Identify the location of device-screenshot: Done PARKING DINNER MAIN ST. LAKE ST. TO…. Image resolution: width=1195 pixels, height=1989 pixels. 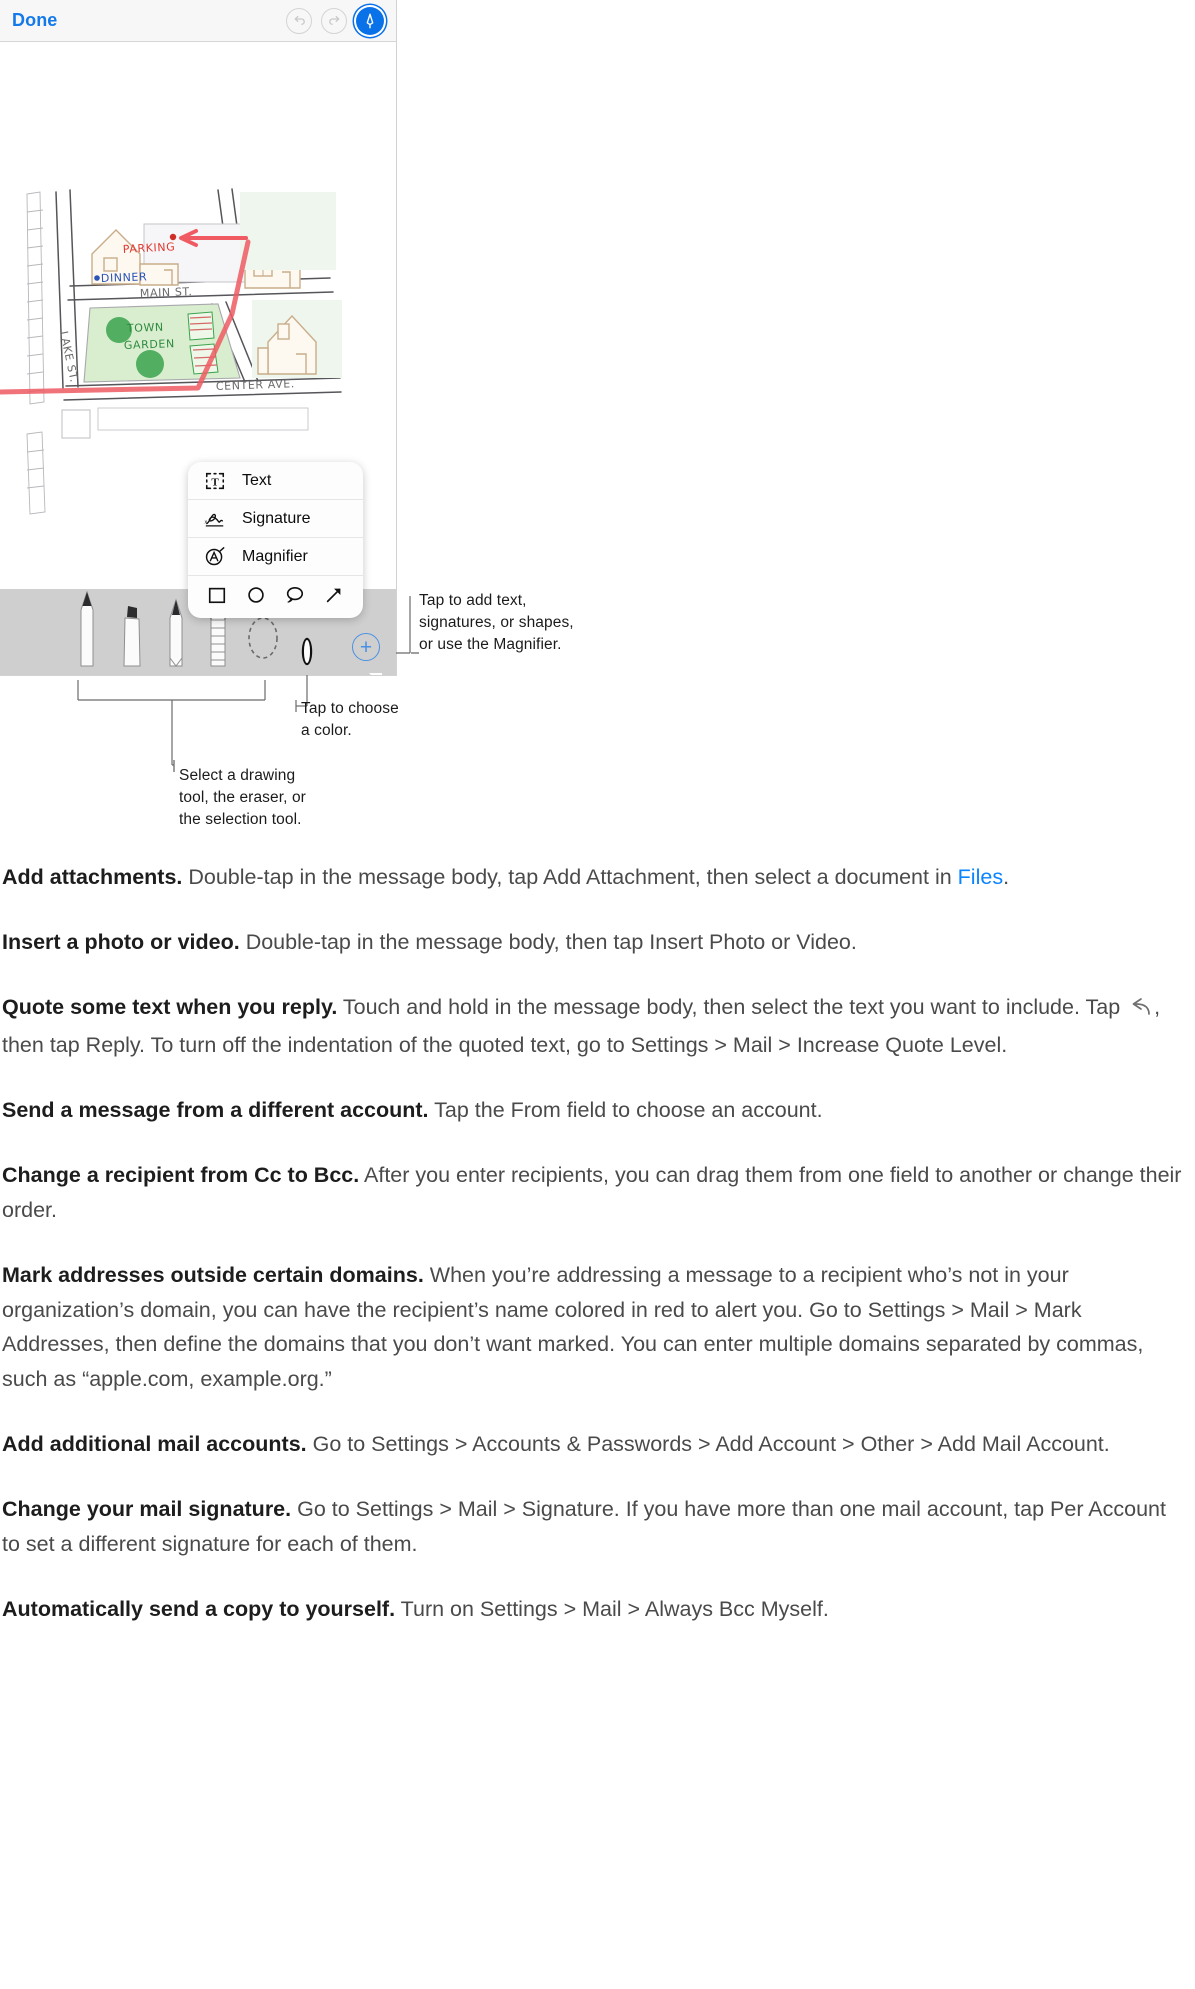
(198, 338).